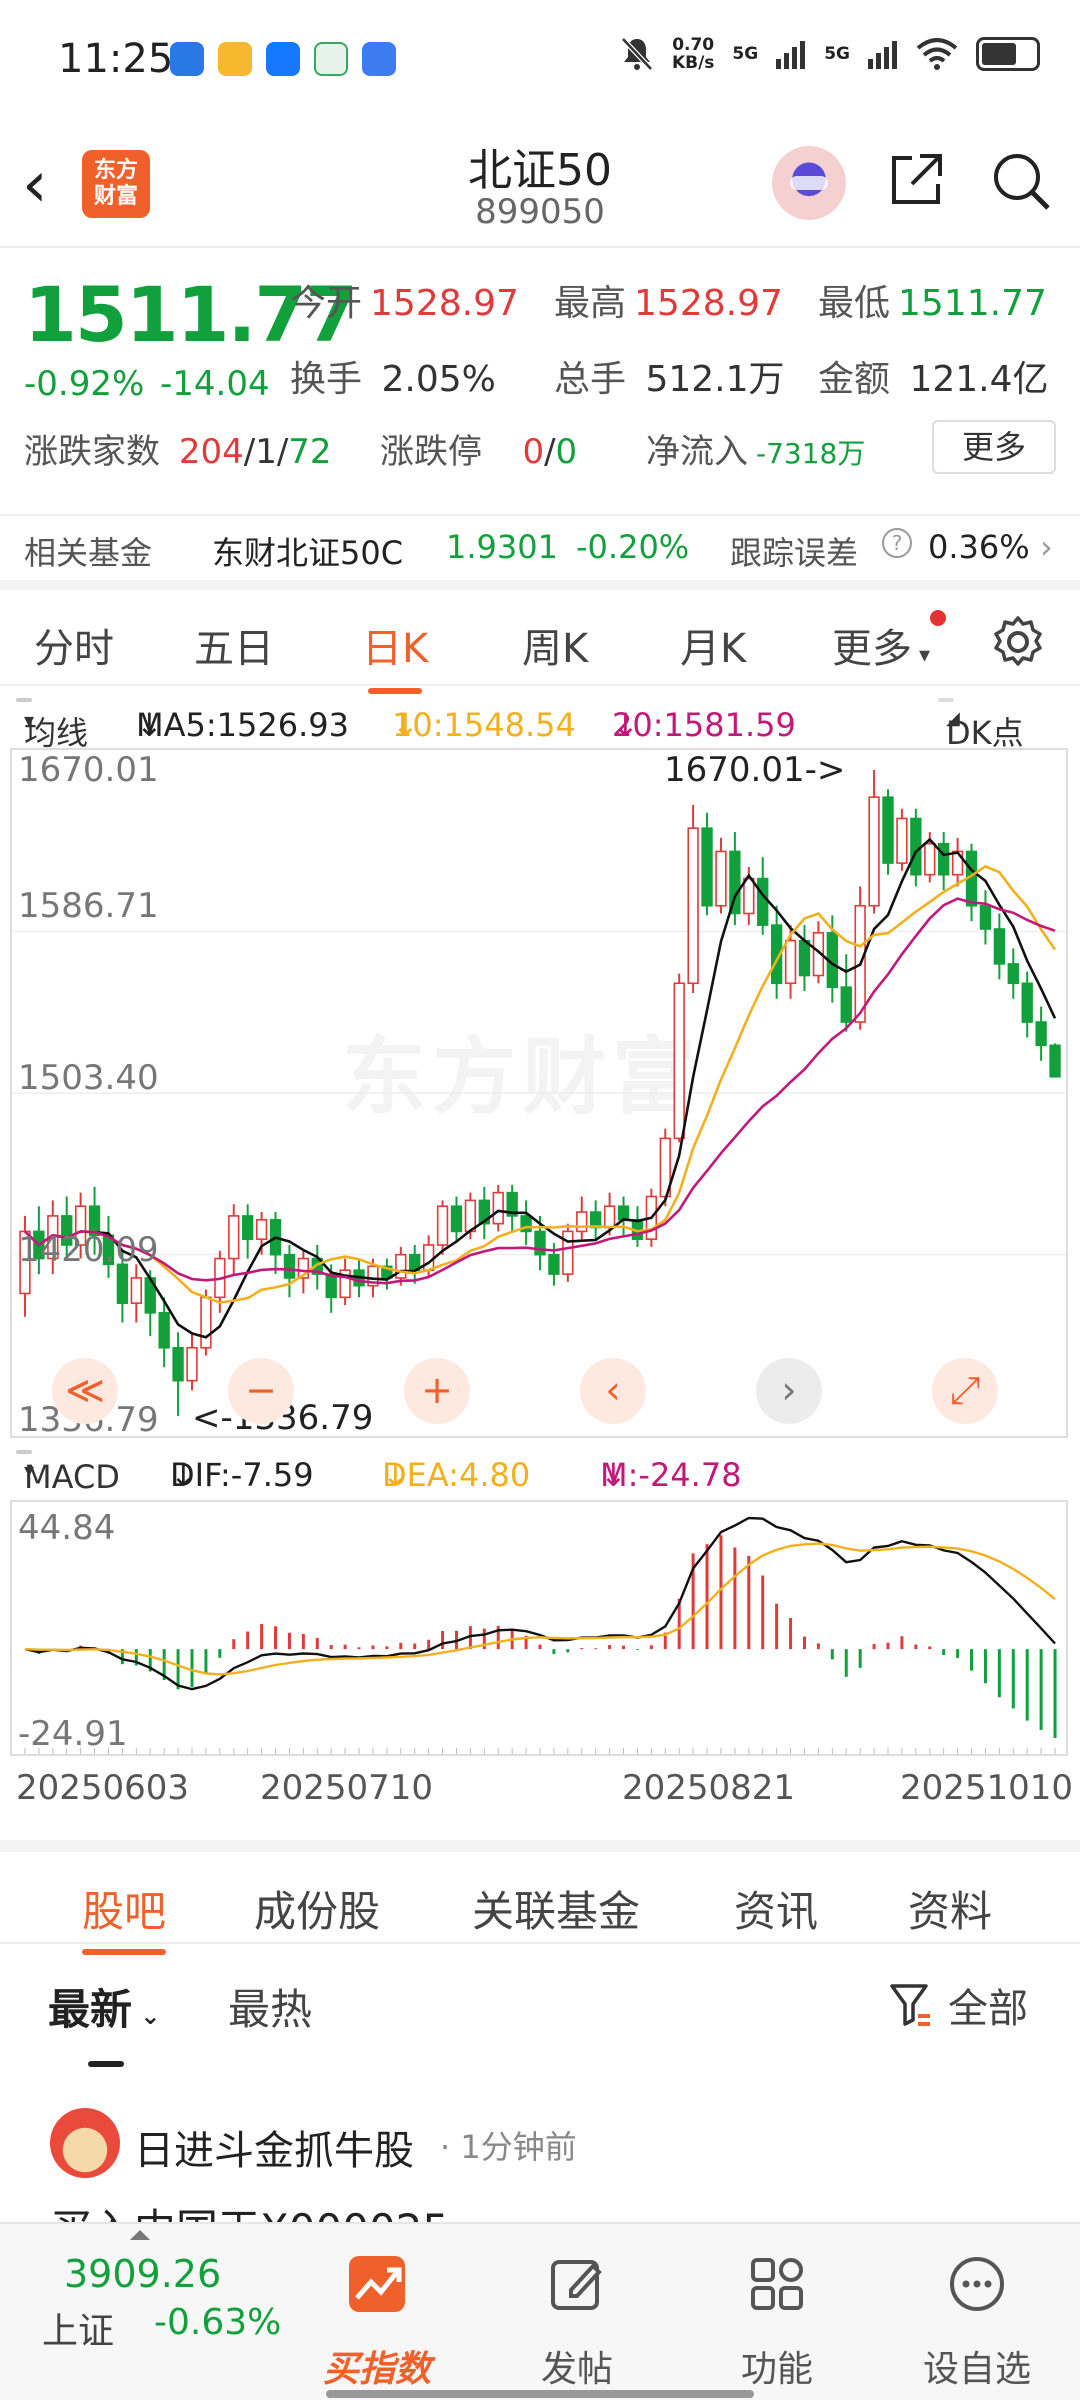  Describe the element at coordinates (52, 725) in the screenshot. I see `indicator-selector: 均线 ▾` at that location.